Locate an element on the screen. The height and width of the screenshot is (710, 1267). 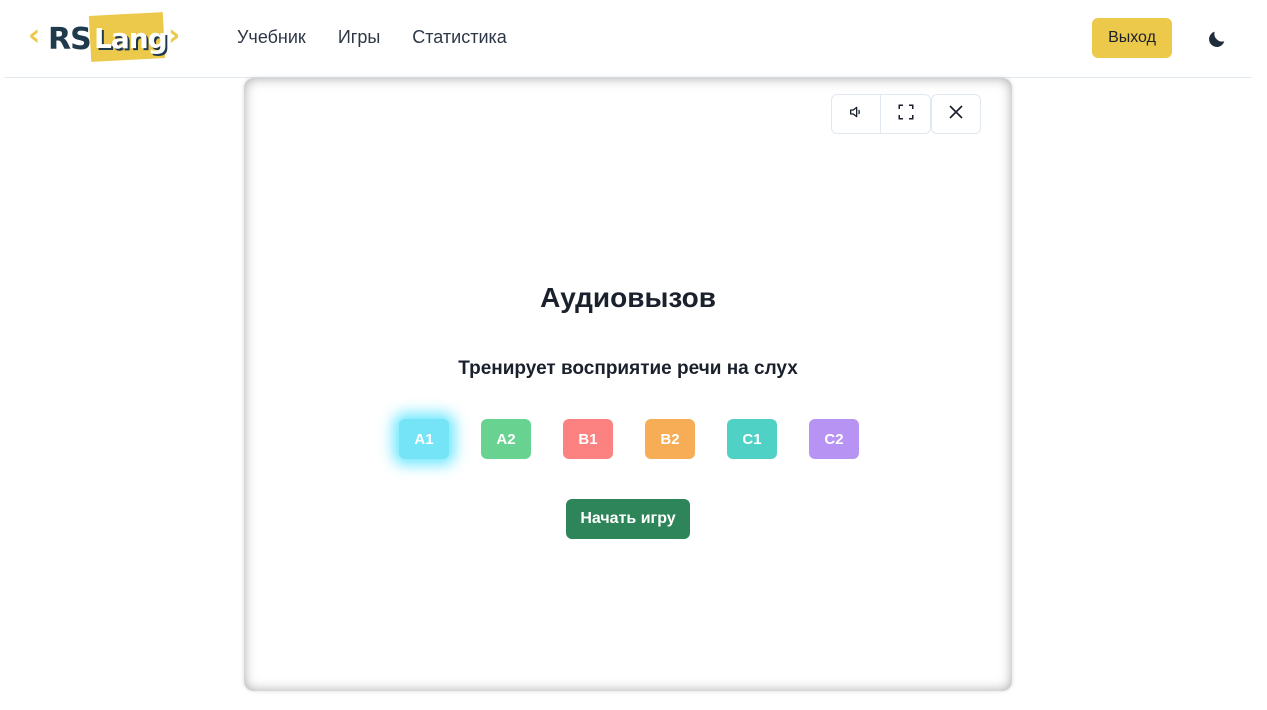
fullscreen-icon is located at coordinates (906, 114).